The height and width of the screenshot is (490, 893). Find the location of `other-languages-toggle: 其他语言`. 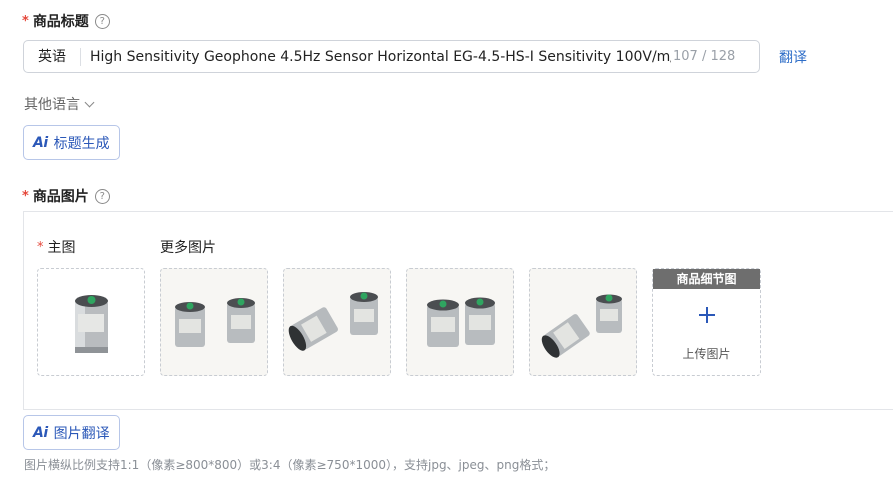

other-languages-toggle: 其他语言 is located at coordinates (59, 104).